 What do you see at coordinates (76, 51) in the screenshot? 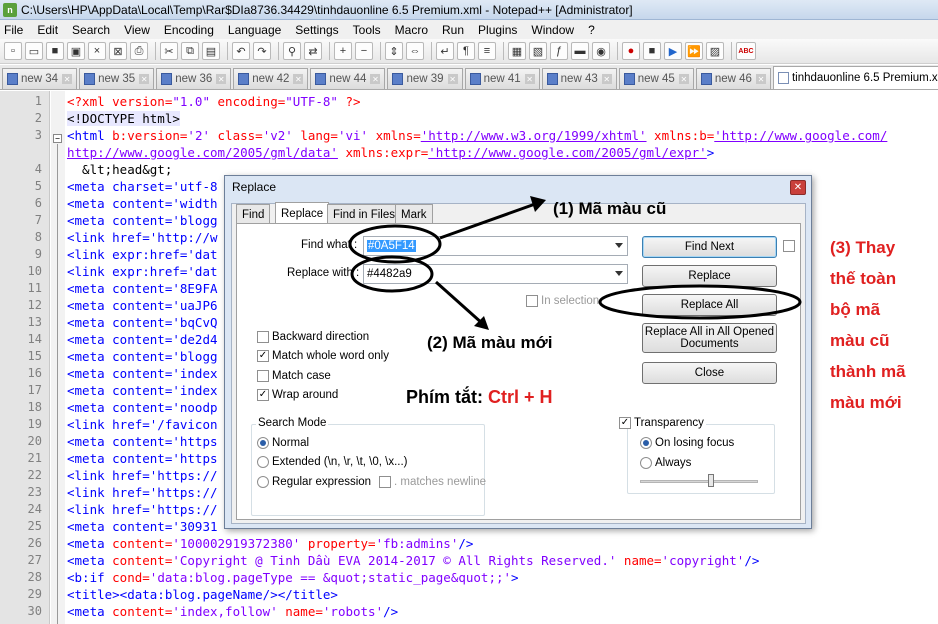
I see `save-all-icon: ▣` at bounding box center [76, 51].